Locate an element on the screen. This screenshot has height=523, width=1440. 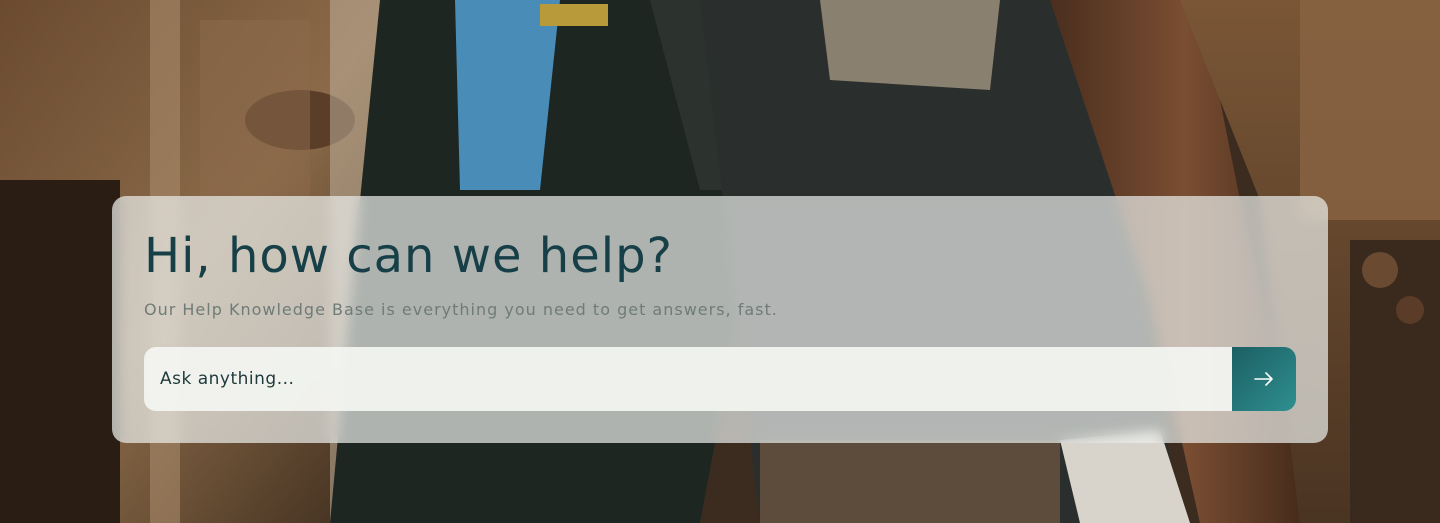
search-submit-button is located at coordinates (1264, 379).